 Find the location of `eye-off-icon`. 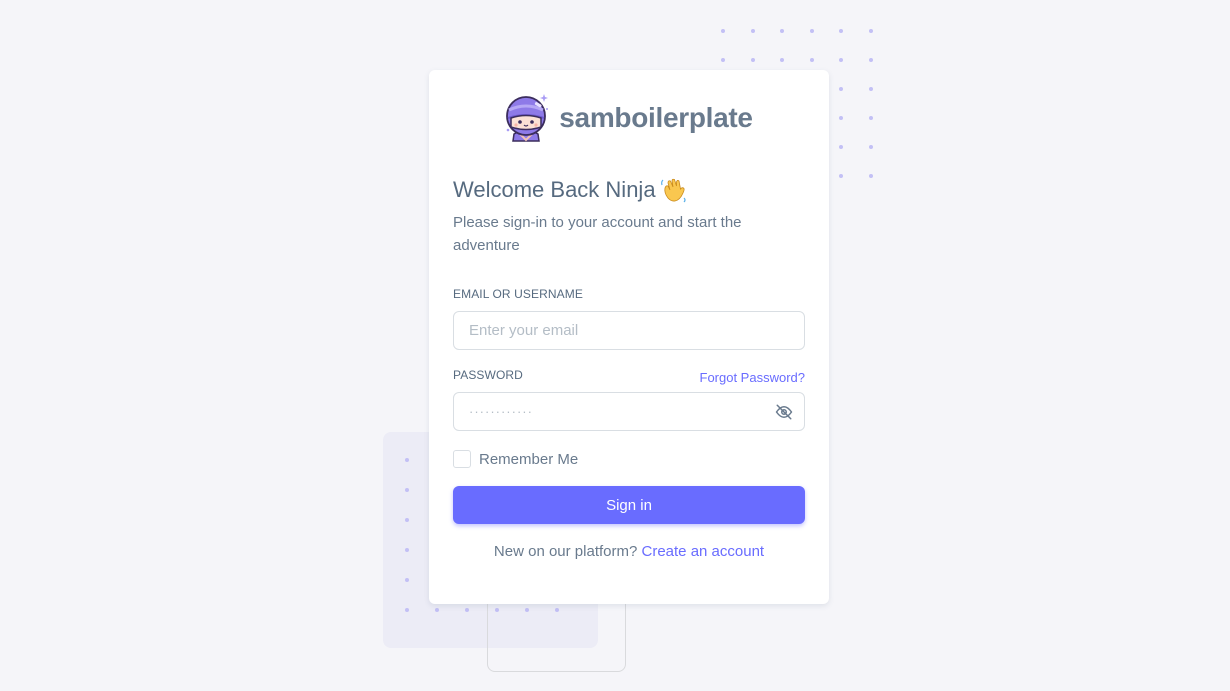

eye-off-icon is located at coordinates (784, 412).